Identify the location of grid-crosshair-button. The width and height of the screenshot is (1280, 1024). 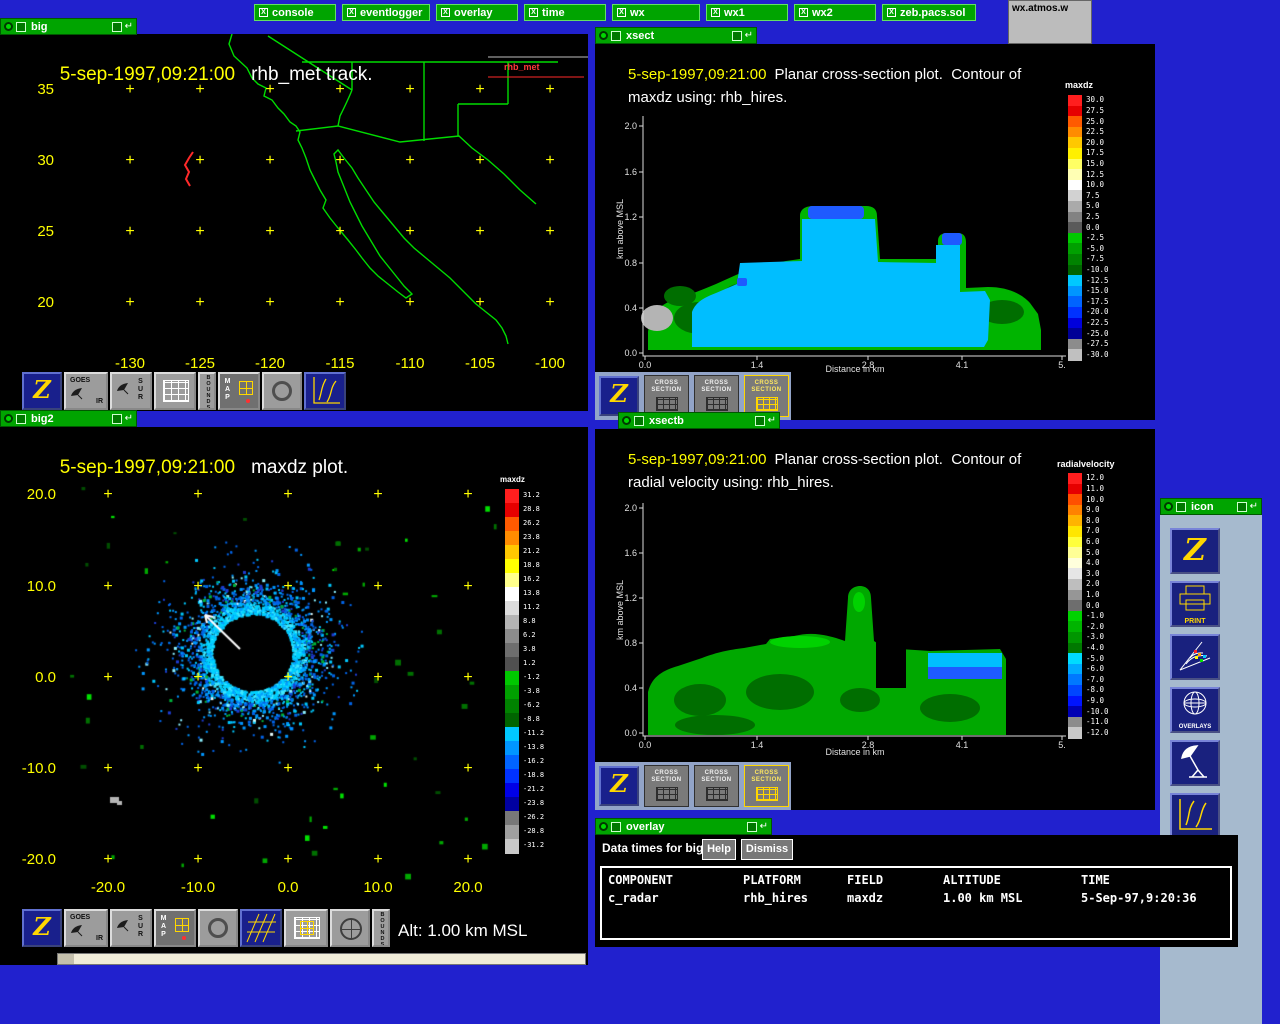
(306, 928).